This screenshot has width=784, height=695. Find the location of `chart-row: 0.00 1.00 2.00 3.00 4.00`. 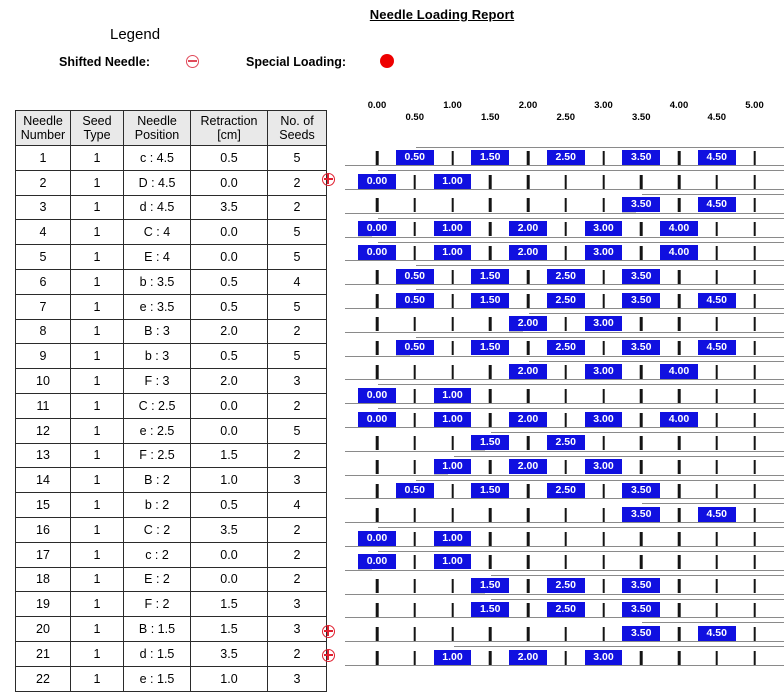

chart-row: 0.00 1.00 2.00 3.00 4.00 is located at coordinates (564, 227).